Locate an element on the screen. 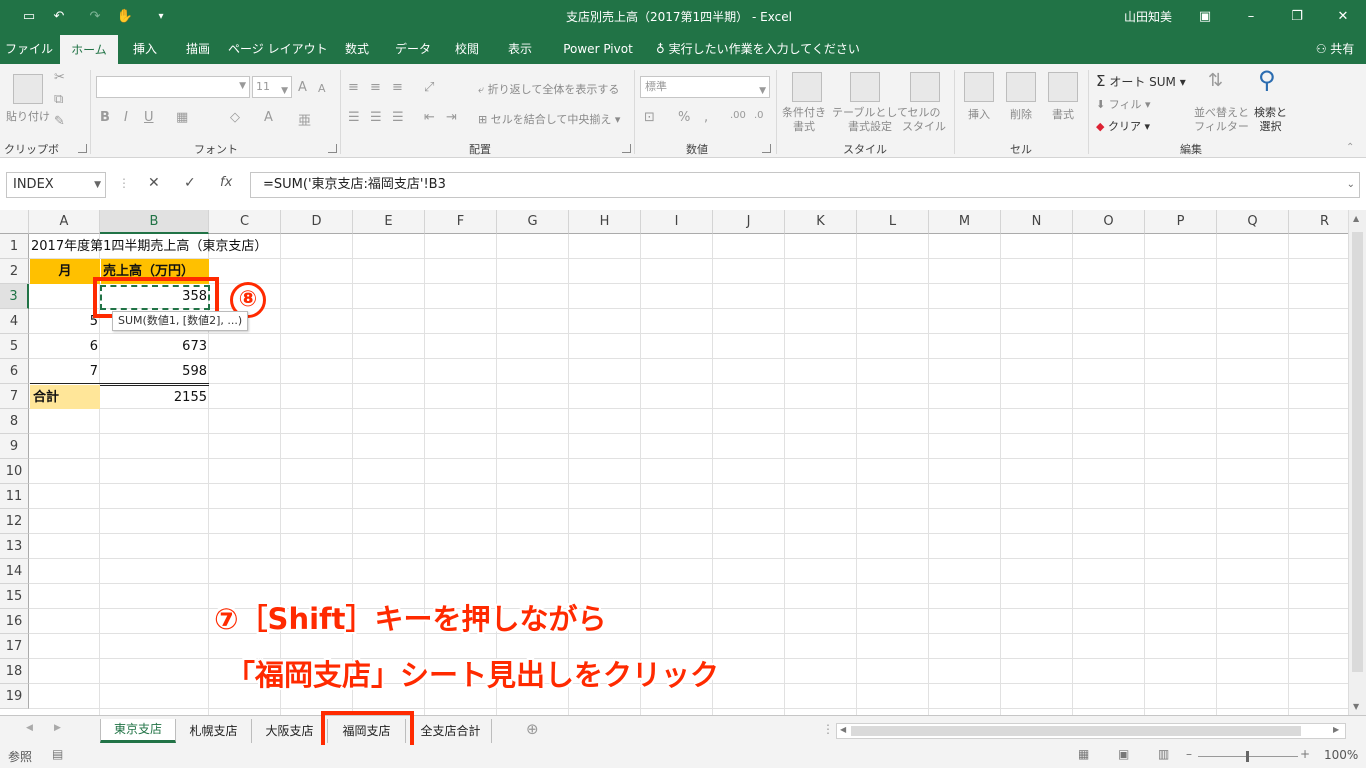  new-sheet-icon: ⊕ is located at coordinates (532, 729).